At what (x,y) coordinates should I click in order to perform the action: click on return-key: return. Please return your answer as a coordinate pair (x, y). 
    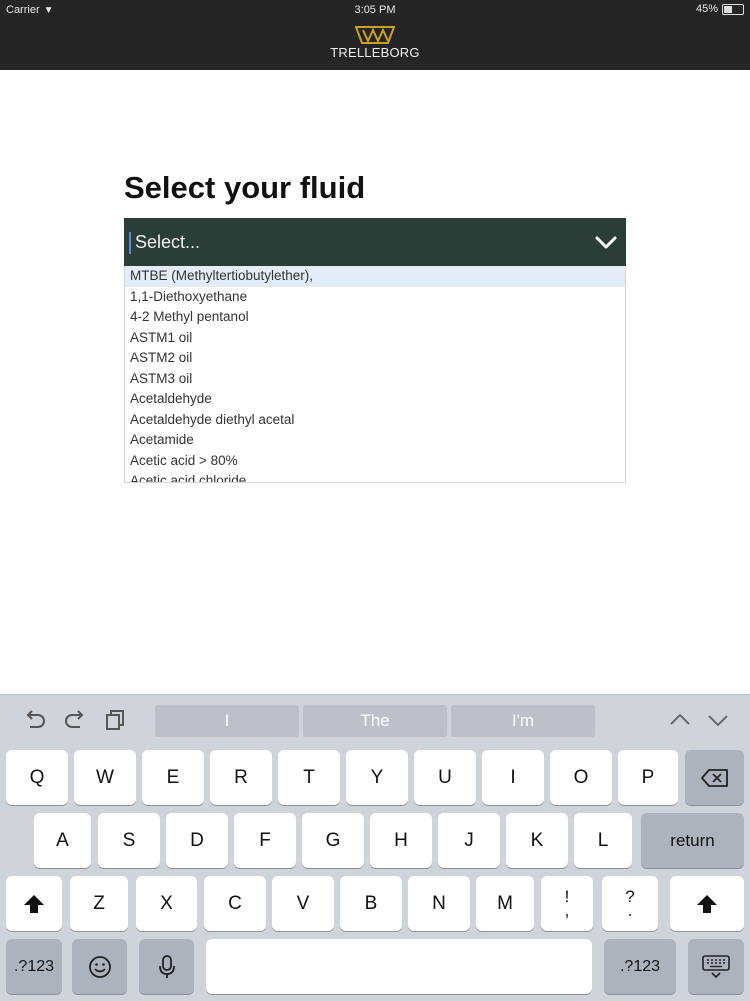
    Looking at the image, I should click on (692, 840).